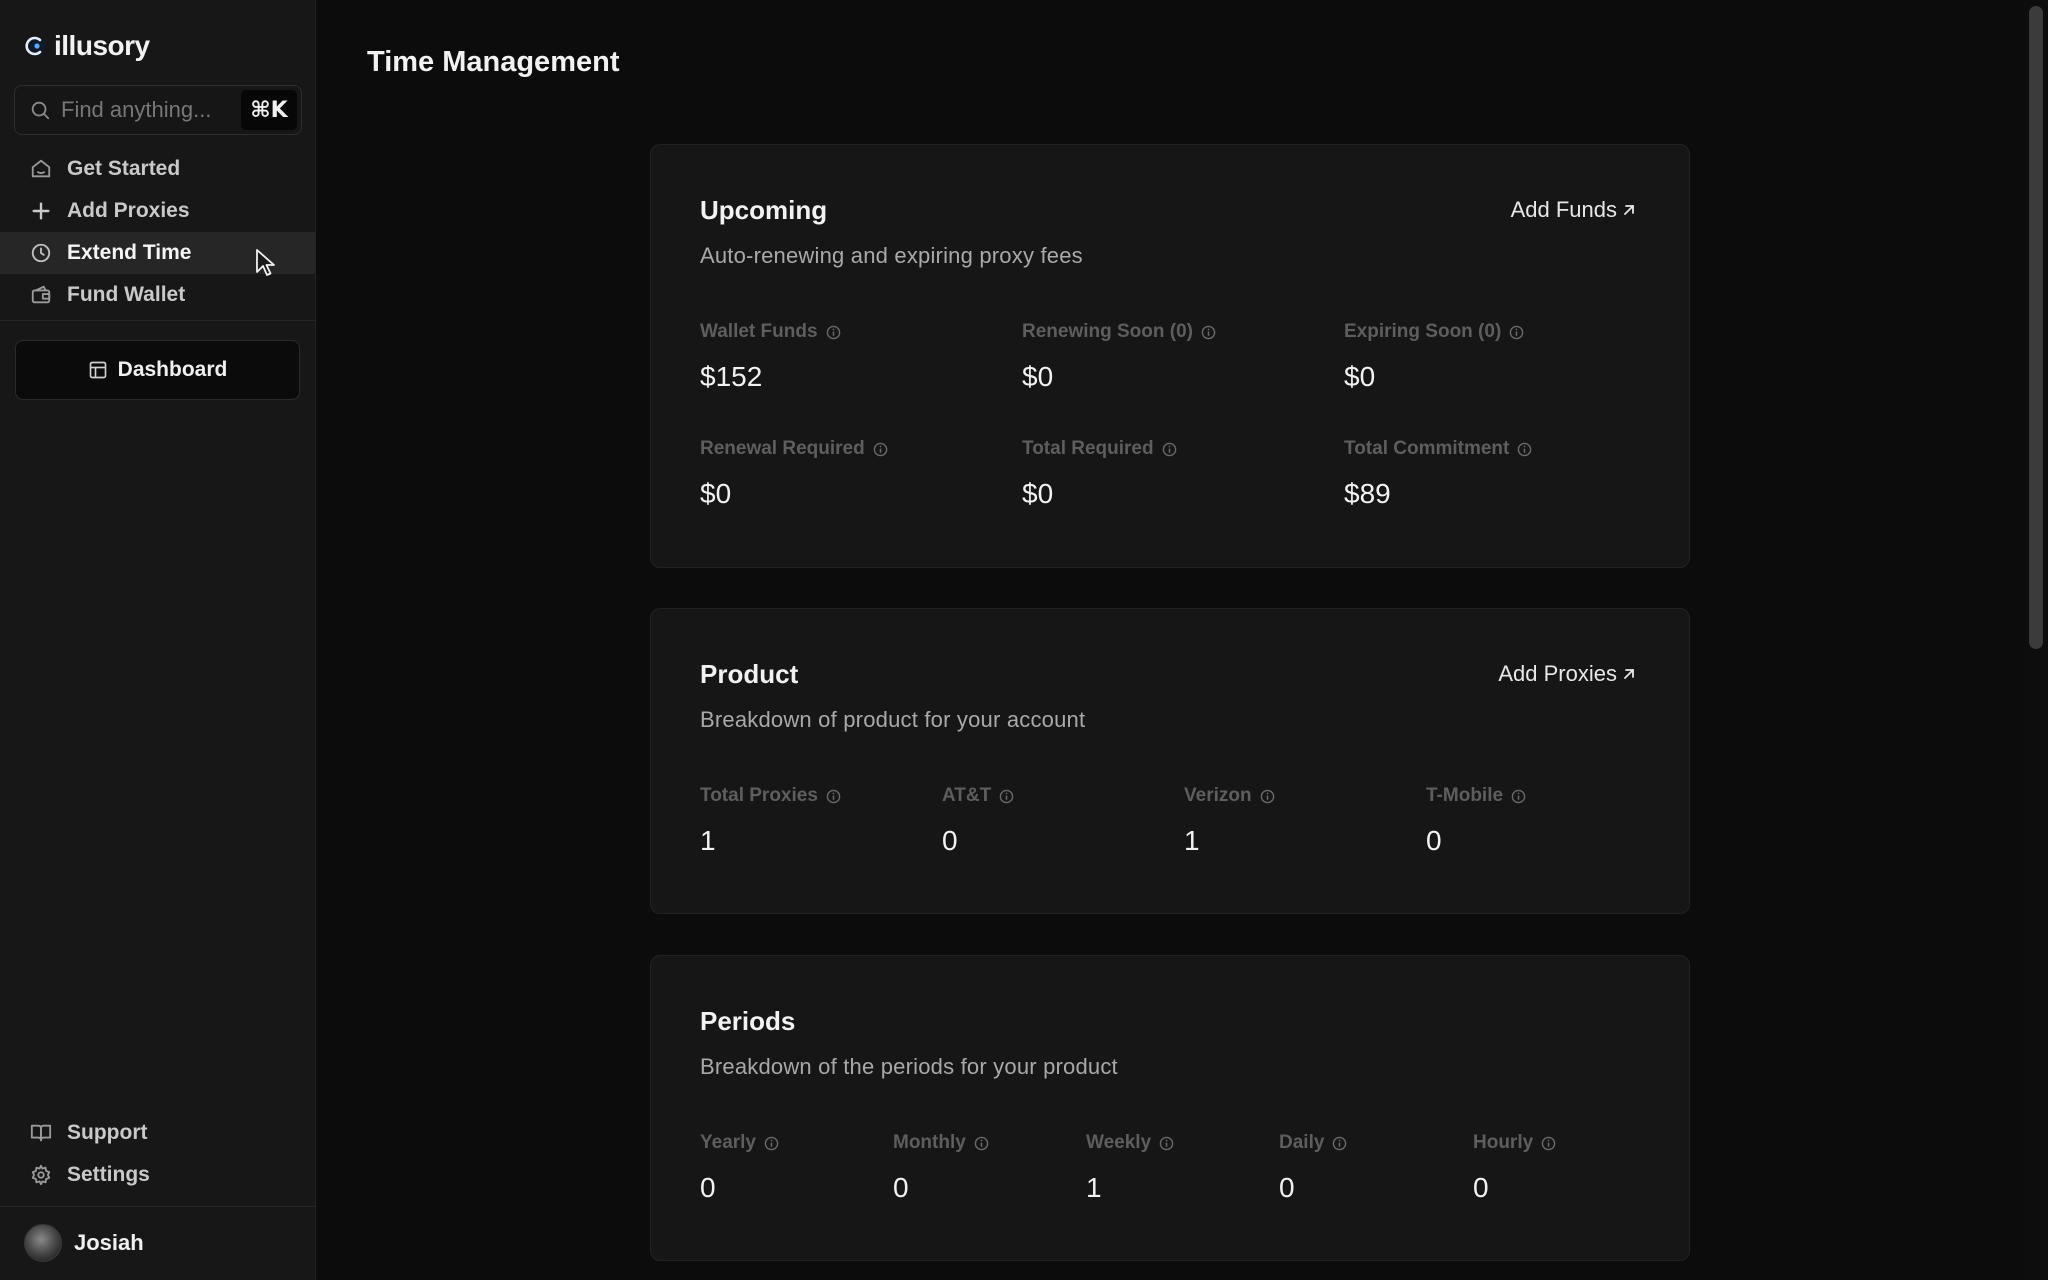  Describe the element at coordinates (40, 110) in the screenshot. I see `search-icon` at that location.